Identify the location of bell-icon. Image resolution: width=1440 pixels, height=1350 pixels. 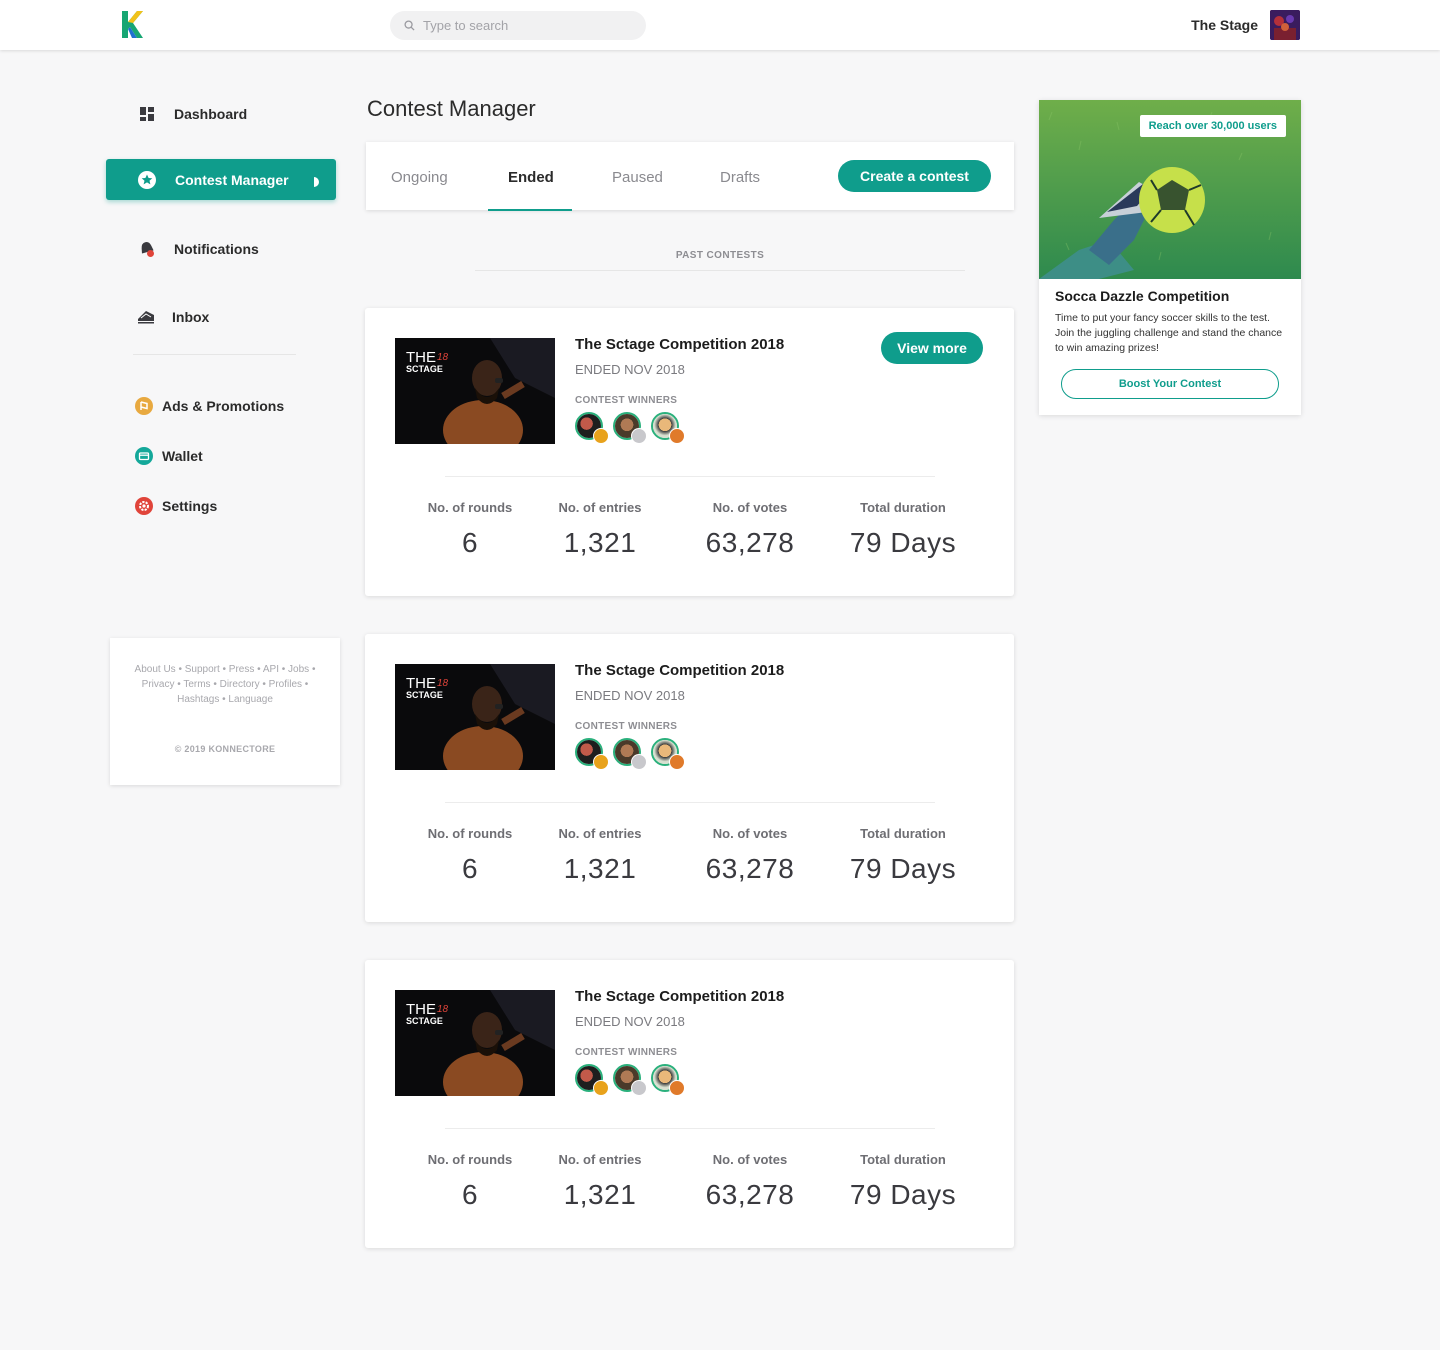
(147, 249).